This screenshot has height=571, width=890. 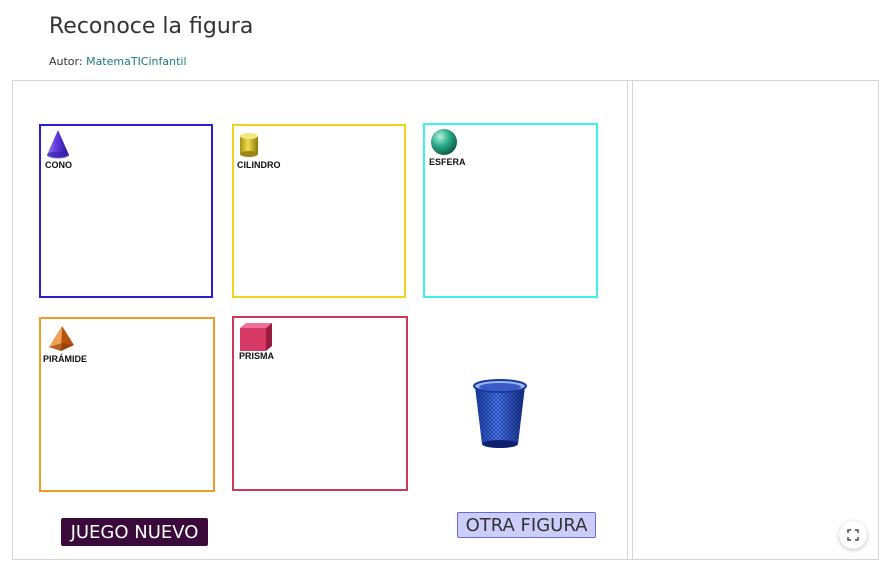 I want to click on box-label-prism: PRISMA, so click(x=257, y=356).